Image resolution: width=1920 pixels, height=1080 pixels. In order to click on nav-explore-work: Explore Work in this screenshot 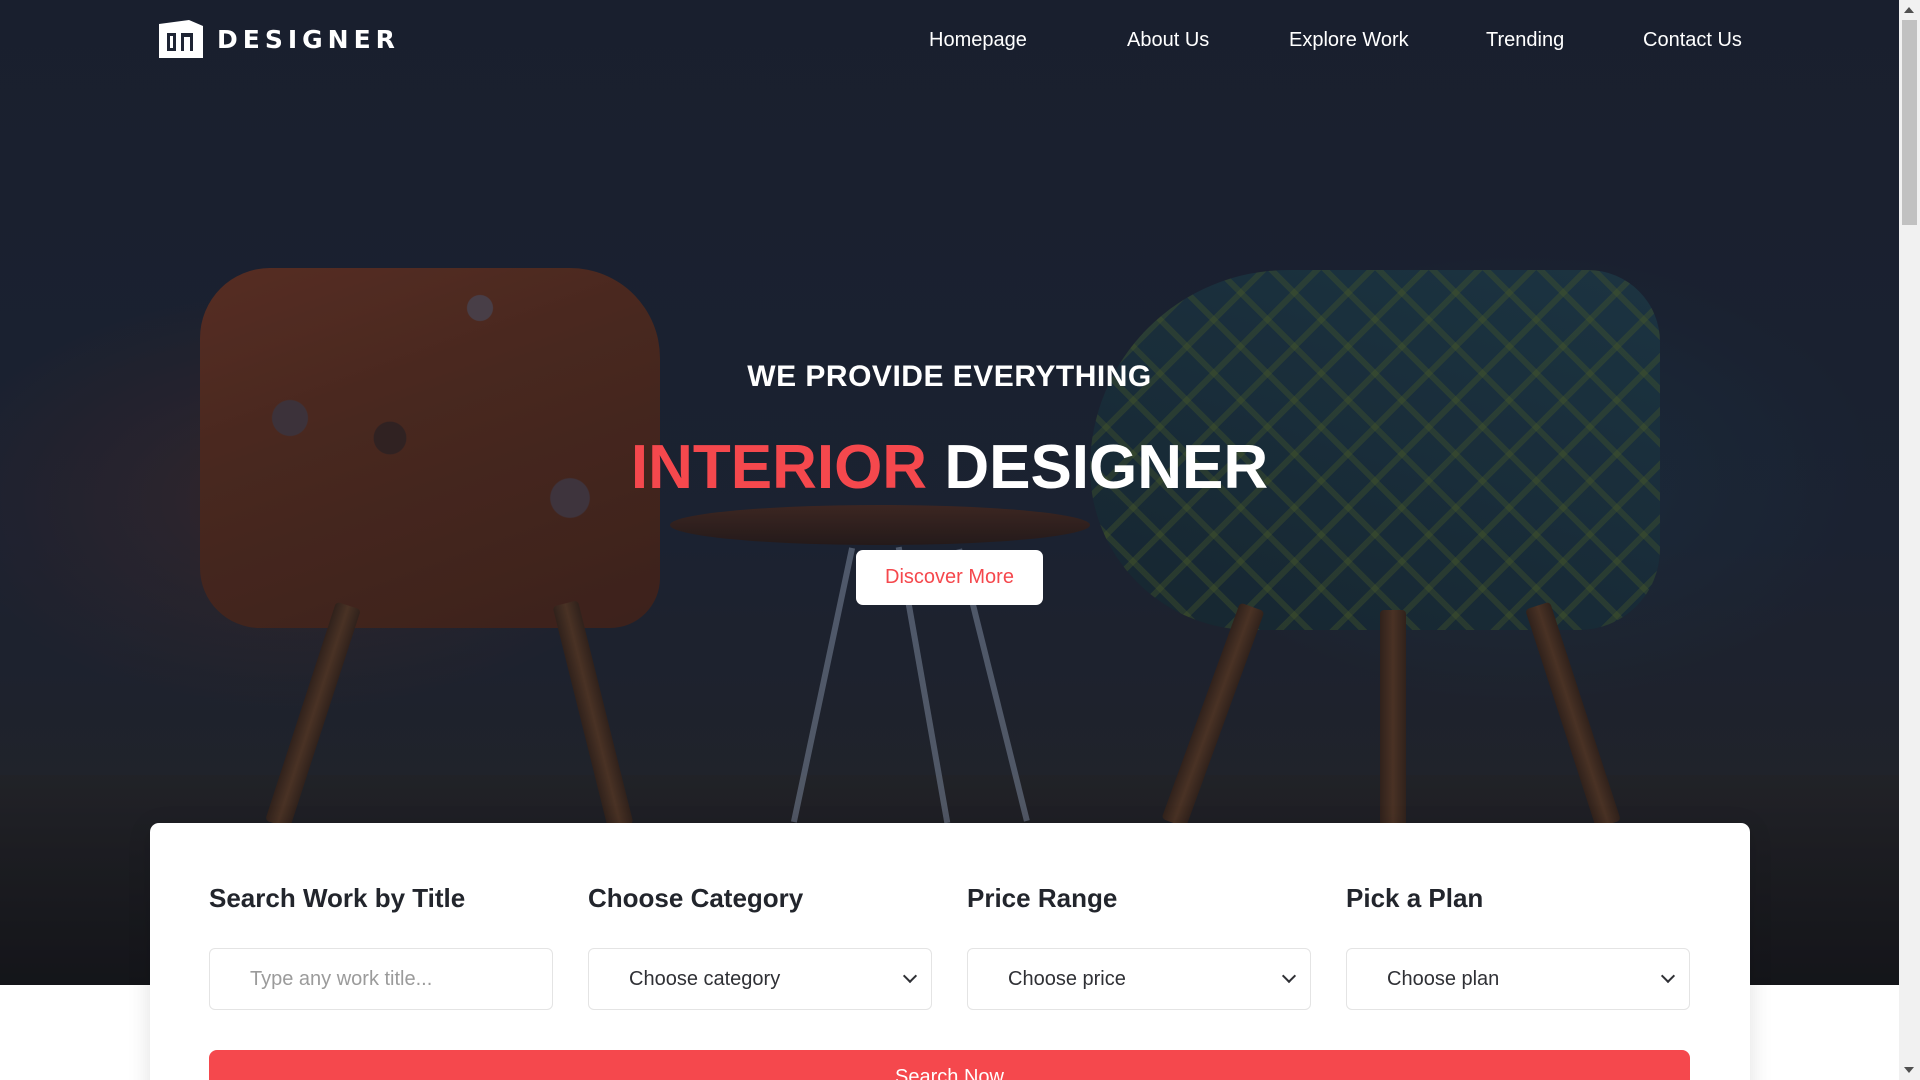, I will do `click(1349, 40)`.